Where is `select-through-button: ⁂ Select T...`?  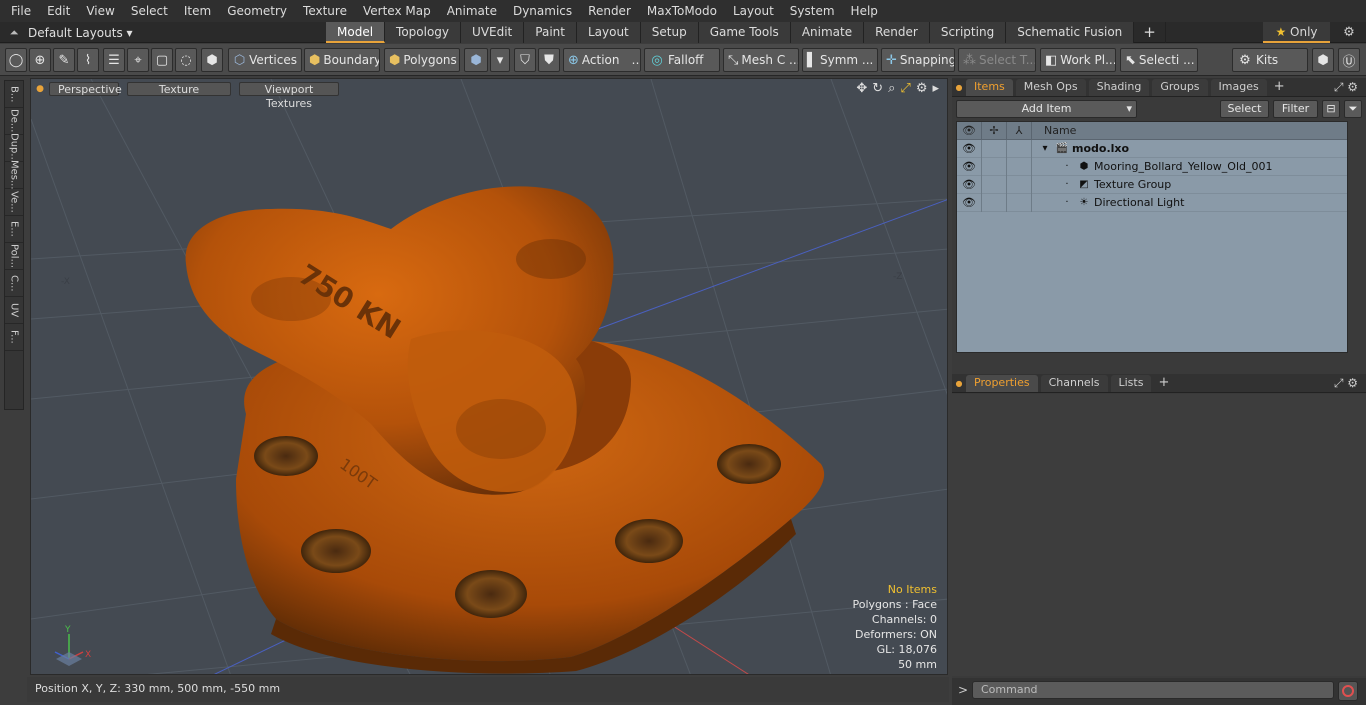
select-through-button: ⁂ Select T... is located at coordinates (997, 60).